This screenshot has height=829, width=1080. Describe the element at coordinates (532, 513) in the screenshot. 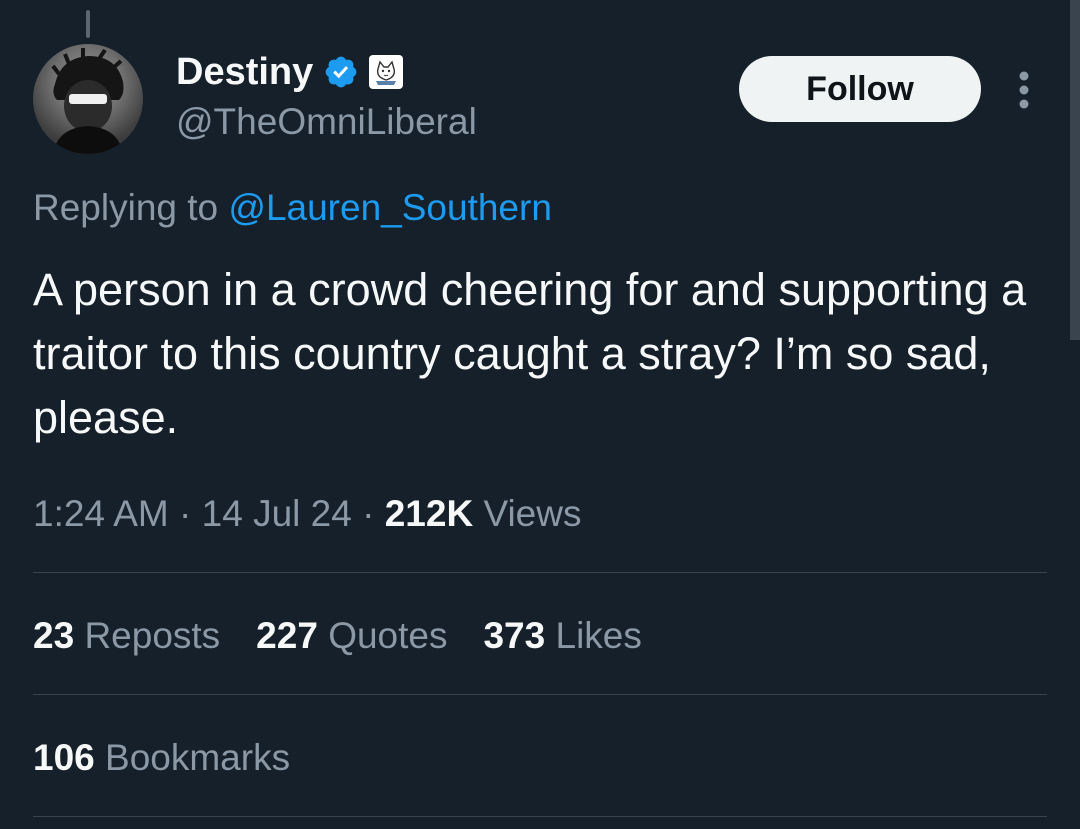

I see `views-label: Views` at that location.